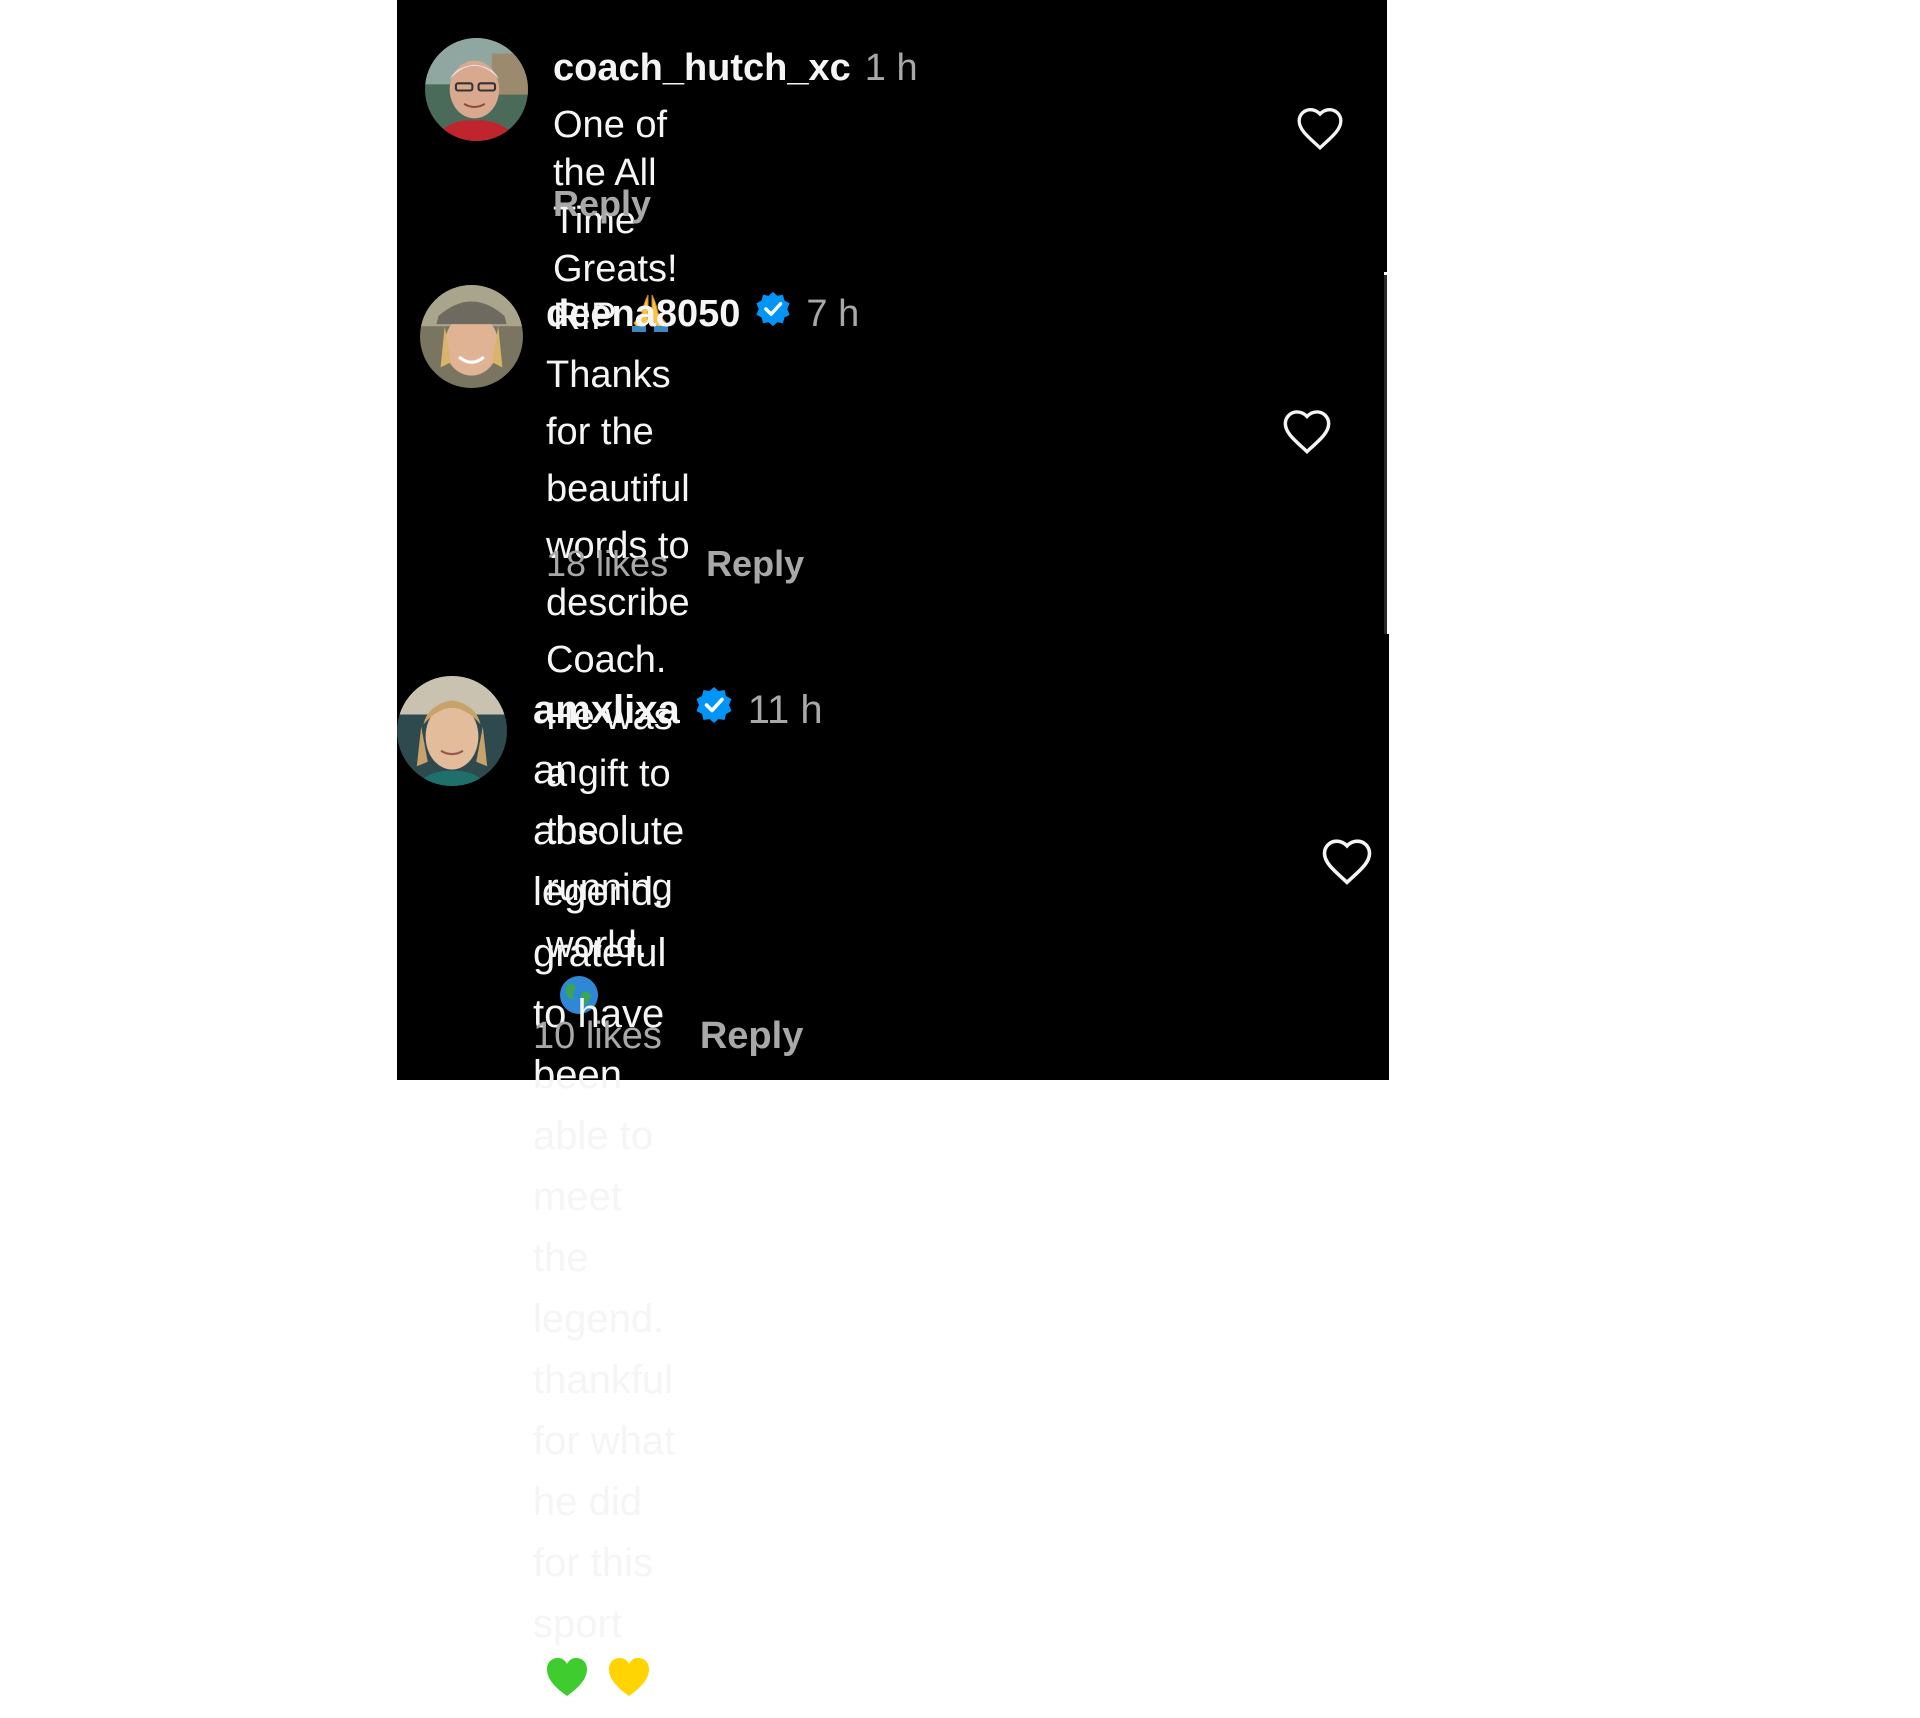 The width and height of the screenshot is (1920, 1718). Describe the element at coordinates (600, 1687) in the screenshot. I see `green-heart-and-yellow-heart-emoji` at that location.